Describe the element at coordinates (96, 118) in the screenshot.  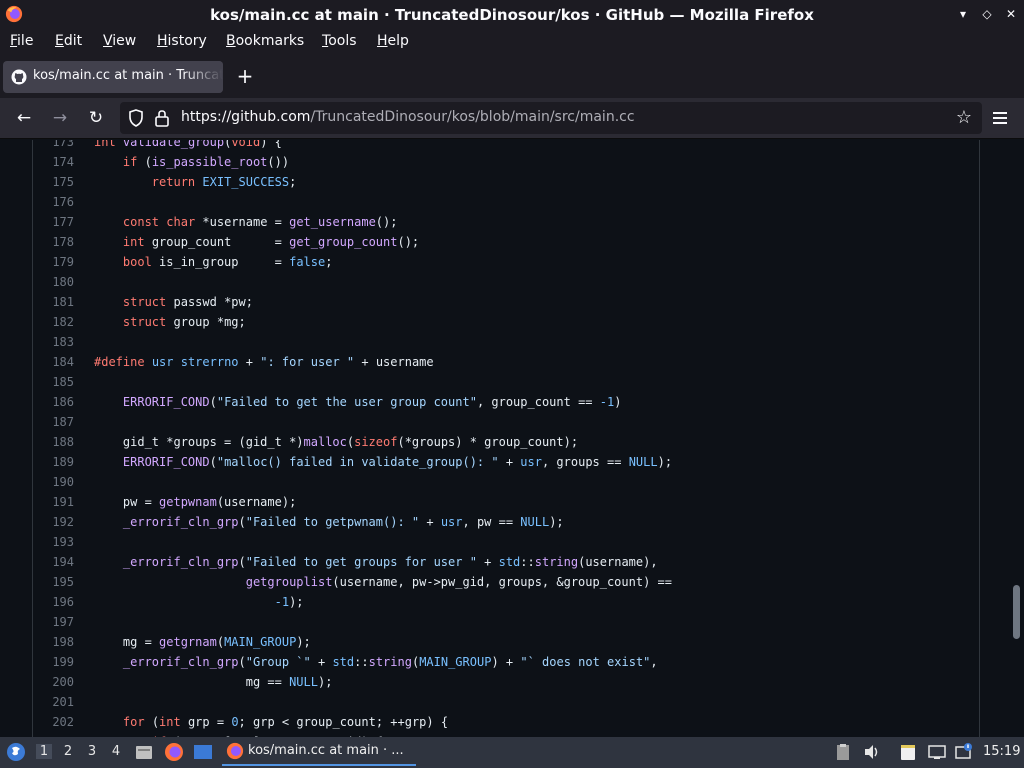
I see `reload-icon: ↻` at that location.